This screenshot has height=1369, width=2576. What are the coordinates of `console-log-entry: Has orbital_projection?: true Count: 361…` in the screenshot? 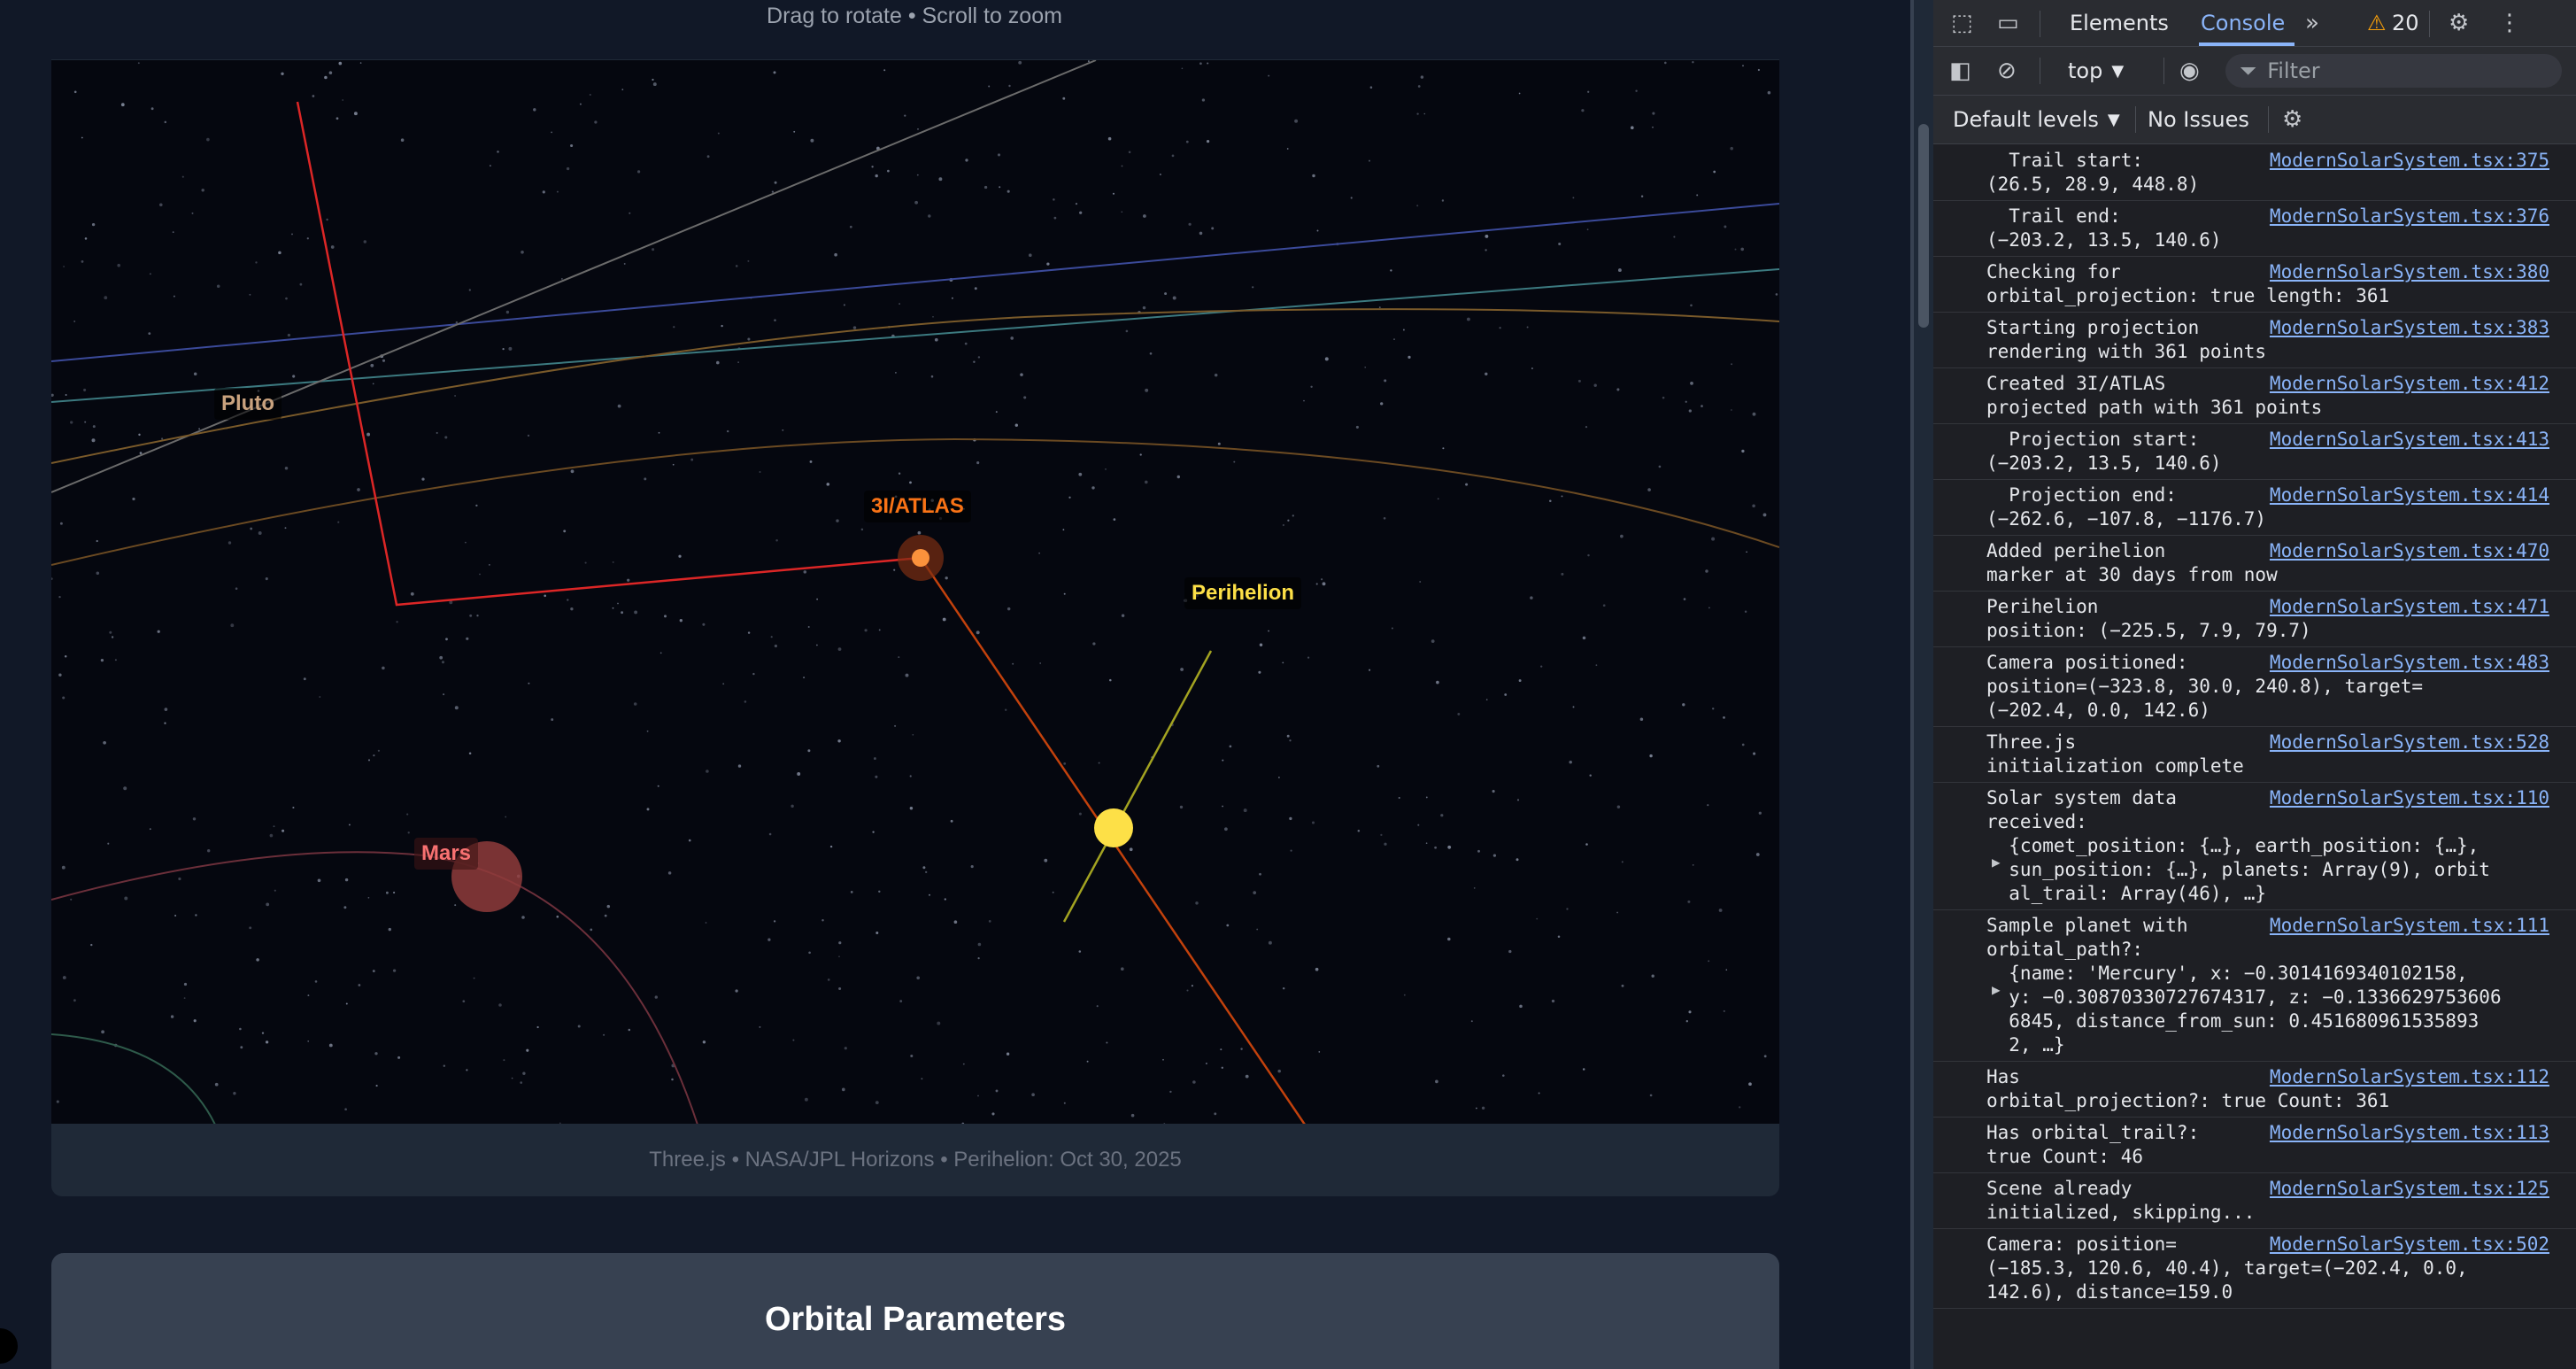 It's located at (2254, 1090).